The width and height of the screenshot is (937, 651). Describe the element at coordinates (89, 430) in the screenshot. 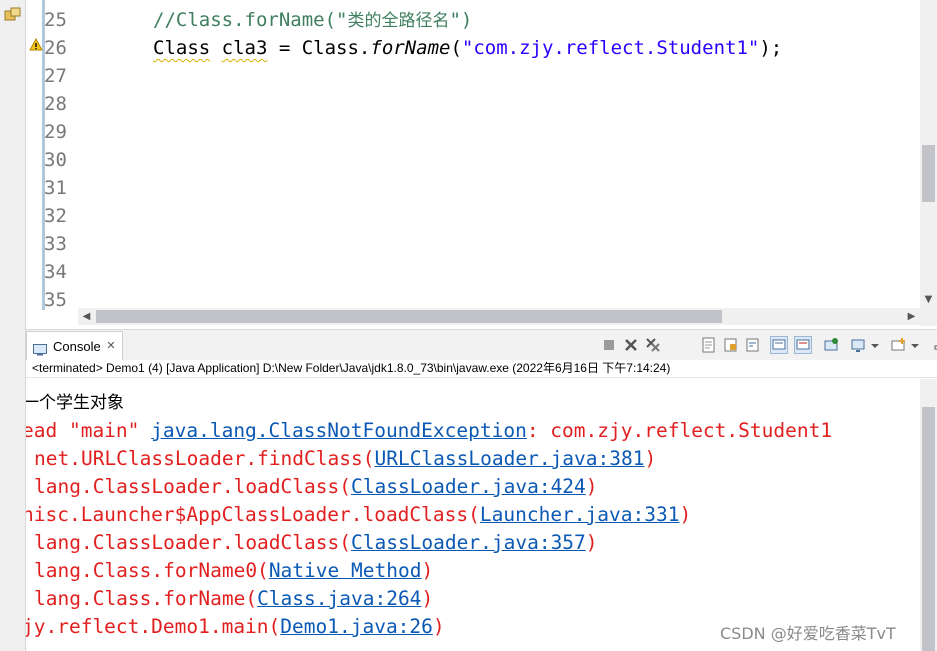

I see `error-text: ead "main"` at that location.